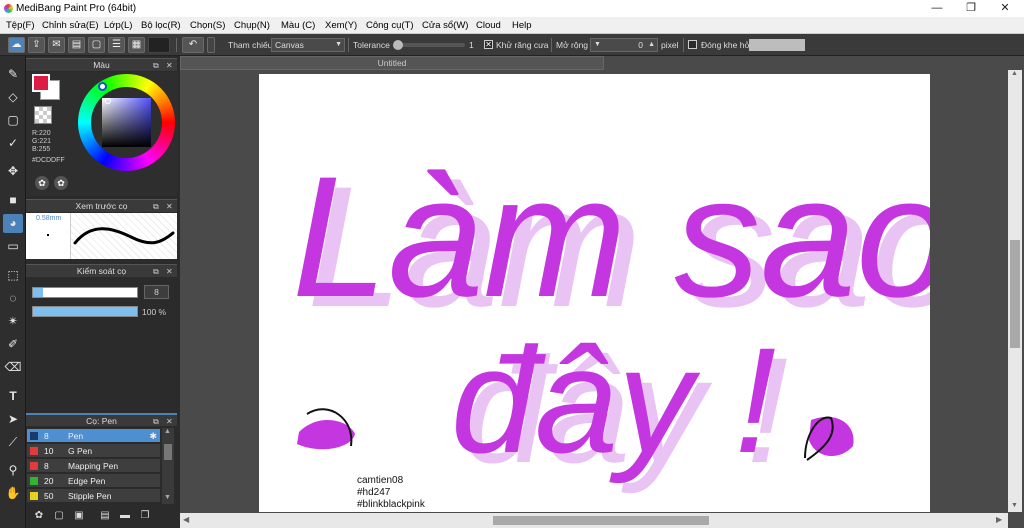  I want to click on bucket-tool-icon: ◕, so click(13, 223).